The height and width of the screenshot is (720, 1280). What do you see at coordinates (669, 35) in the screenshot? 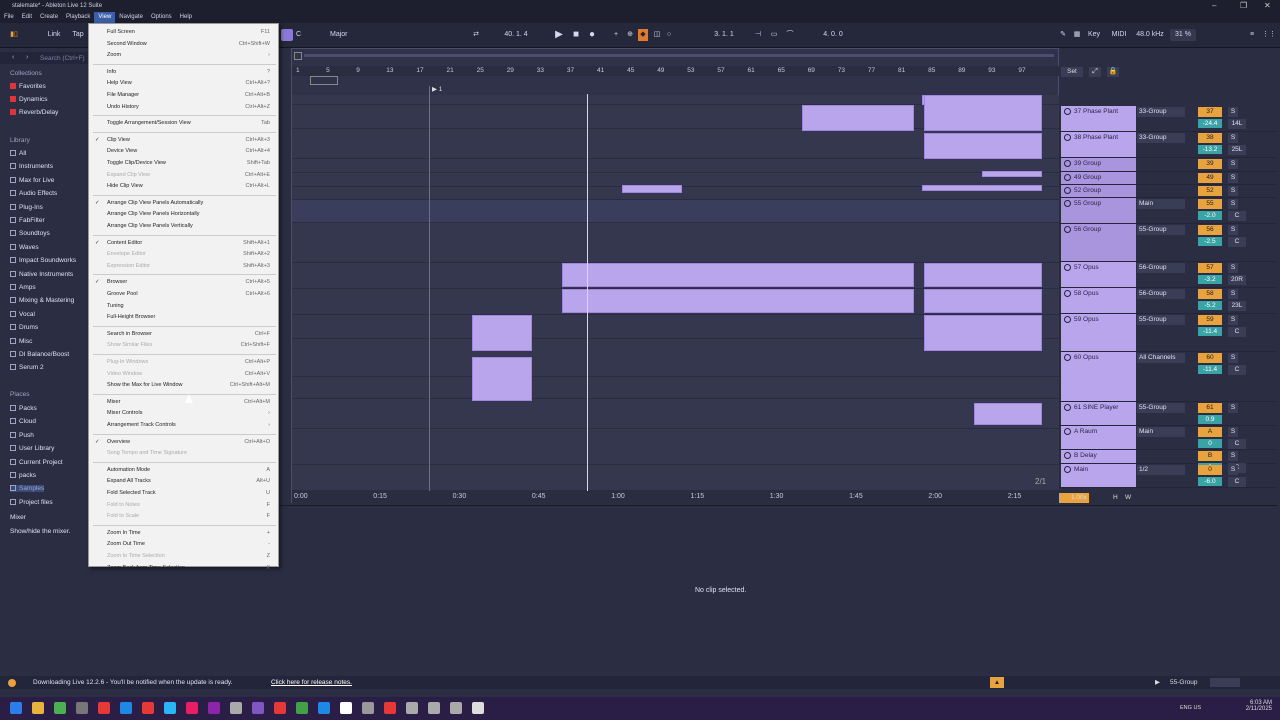
I see `metronome-icon: ○` at bounding box center [669, 35].